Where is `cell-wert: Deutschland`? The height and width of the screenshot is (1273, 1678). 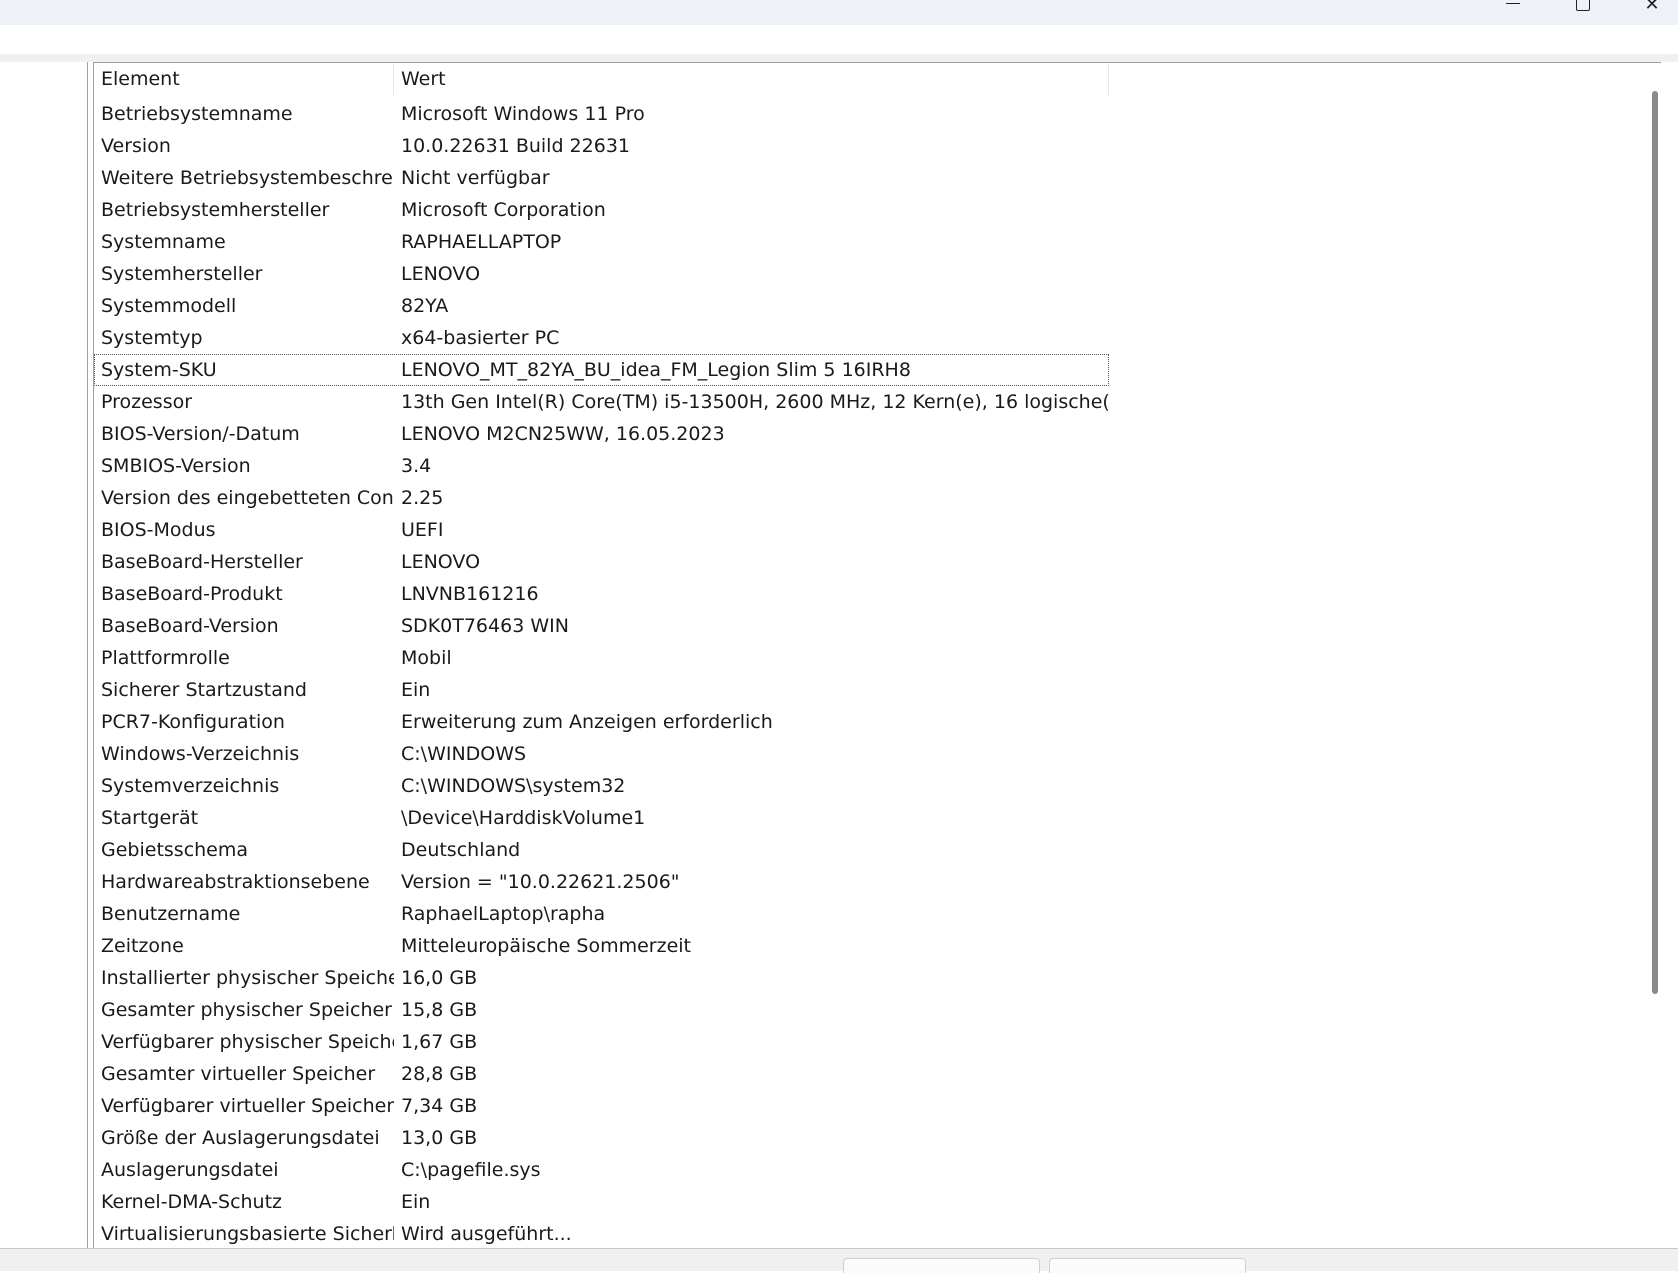
cell-wert: Deutschland is located at coordinates (461, 850).